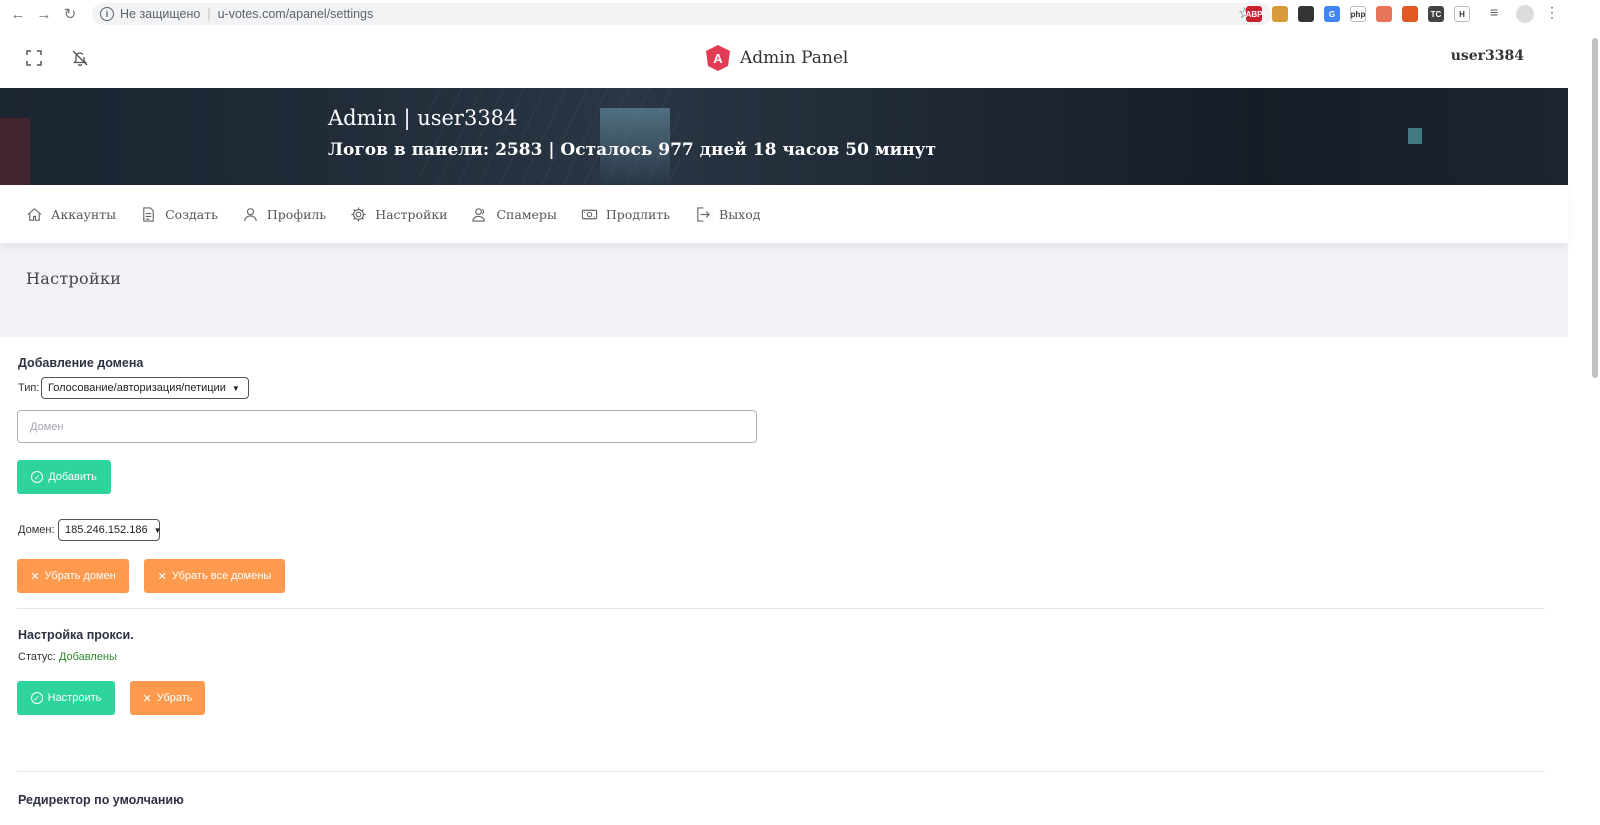  Describe the element at coordinates (358, 214) in the screenshot. I see `gear-icon` at that location.